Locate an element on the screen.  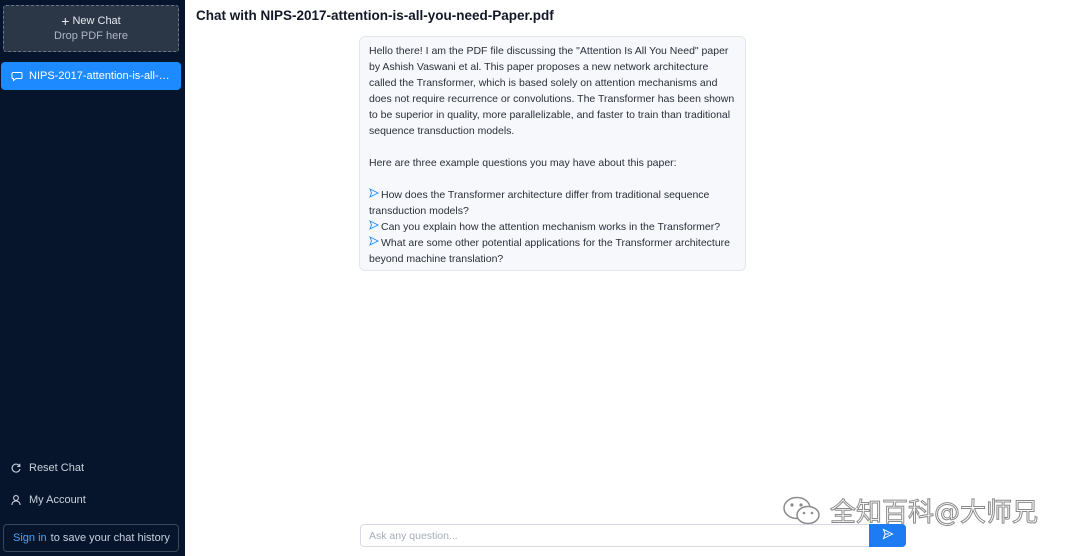
reset-chat-button: Reset Chat is located at coordinates (47, 468).